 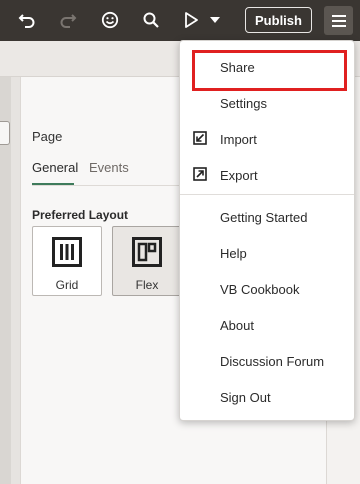 I want to click on layout-option-flex: Flex, so click(x=147, y=261).